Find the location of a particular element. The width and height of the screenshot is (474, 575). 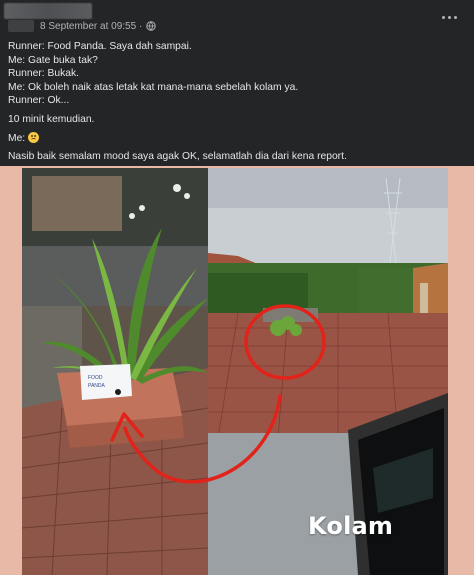

me-reaction-line: Me: is located at coordinates (228, 138).